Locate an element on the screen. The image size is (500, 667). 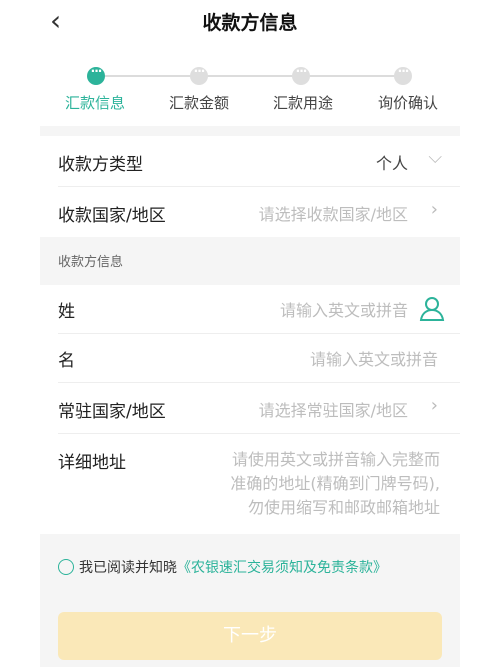
nav-bar: ‹ 收款方信息 is located at coordinates (250, 22).